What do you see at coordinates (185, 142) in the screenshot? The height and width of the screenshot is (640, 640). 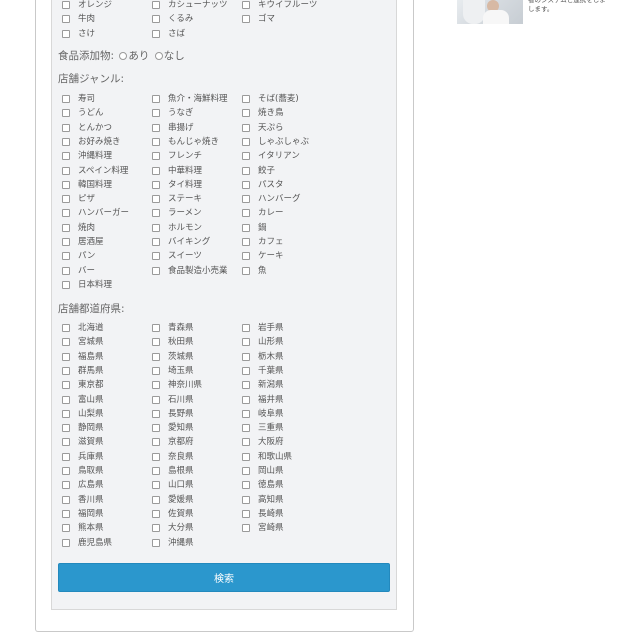 I see `checkbox-item: もんじゃ焼き` at bounding box center [185, 142].